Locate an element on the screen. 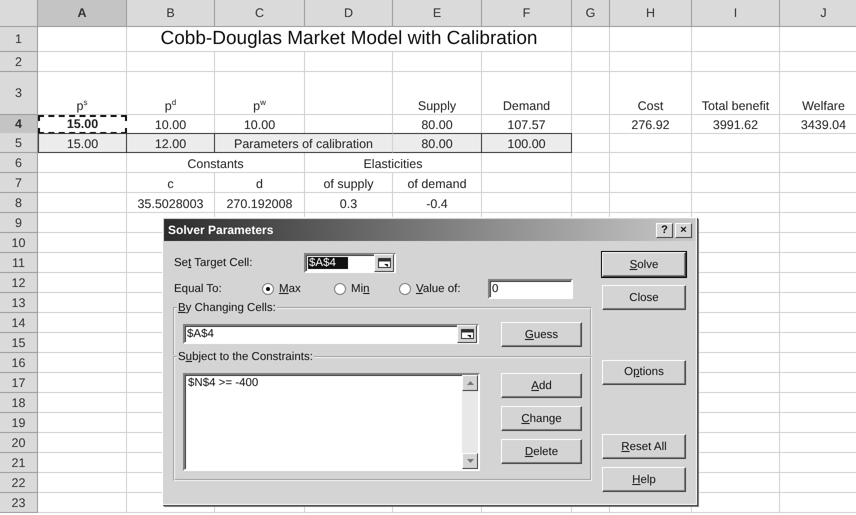 This screenshot has height=515, width=856. table-cell: 100.00 is located at coordinates (527, 143).